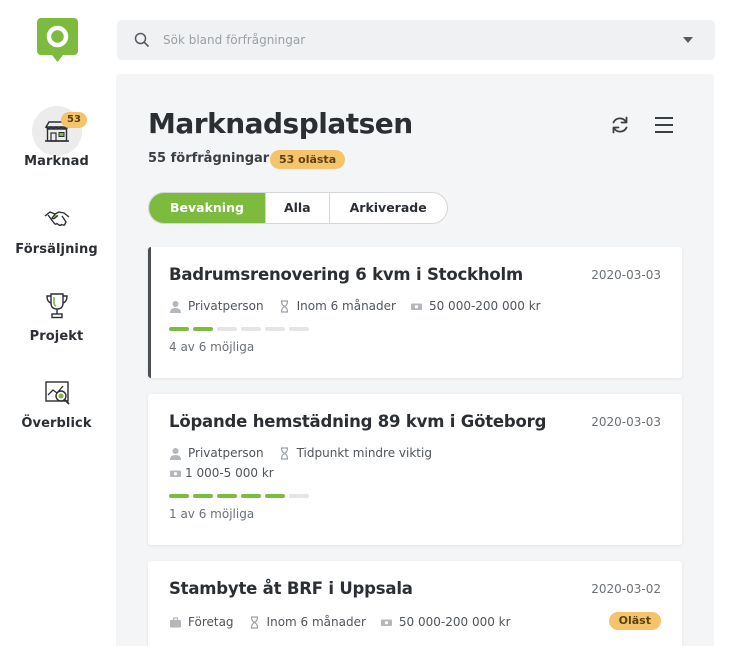 The width and height of the screenshot is (734, 646). I want to click on tab-bevakning: Bevakning, so click(207, 208).